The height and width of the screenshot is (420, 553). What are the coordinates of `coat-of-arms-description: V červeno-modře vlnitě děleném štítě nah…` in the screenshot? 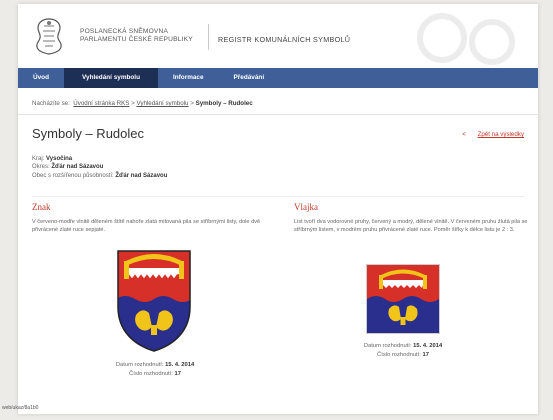 It's located at (146, 226).